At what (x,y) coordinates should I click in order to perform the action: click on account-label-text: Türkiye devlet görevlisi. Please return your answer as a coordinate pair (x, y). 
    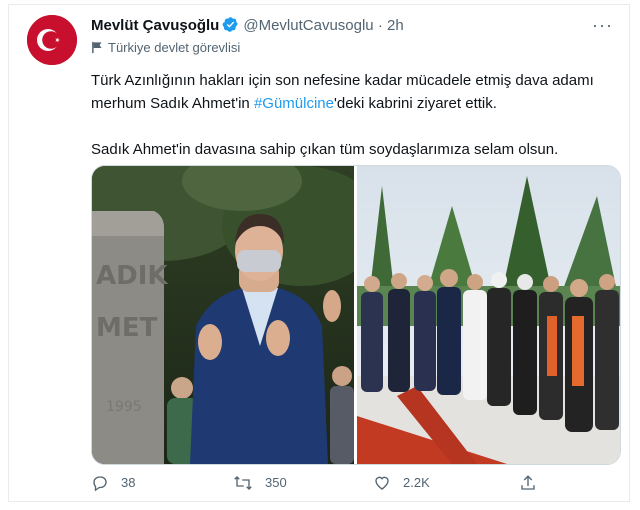
    Looking at the image, I should click on (174, 47).